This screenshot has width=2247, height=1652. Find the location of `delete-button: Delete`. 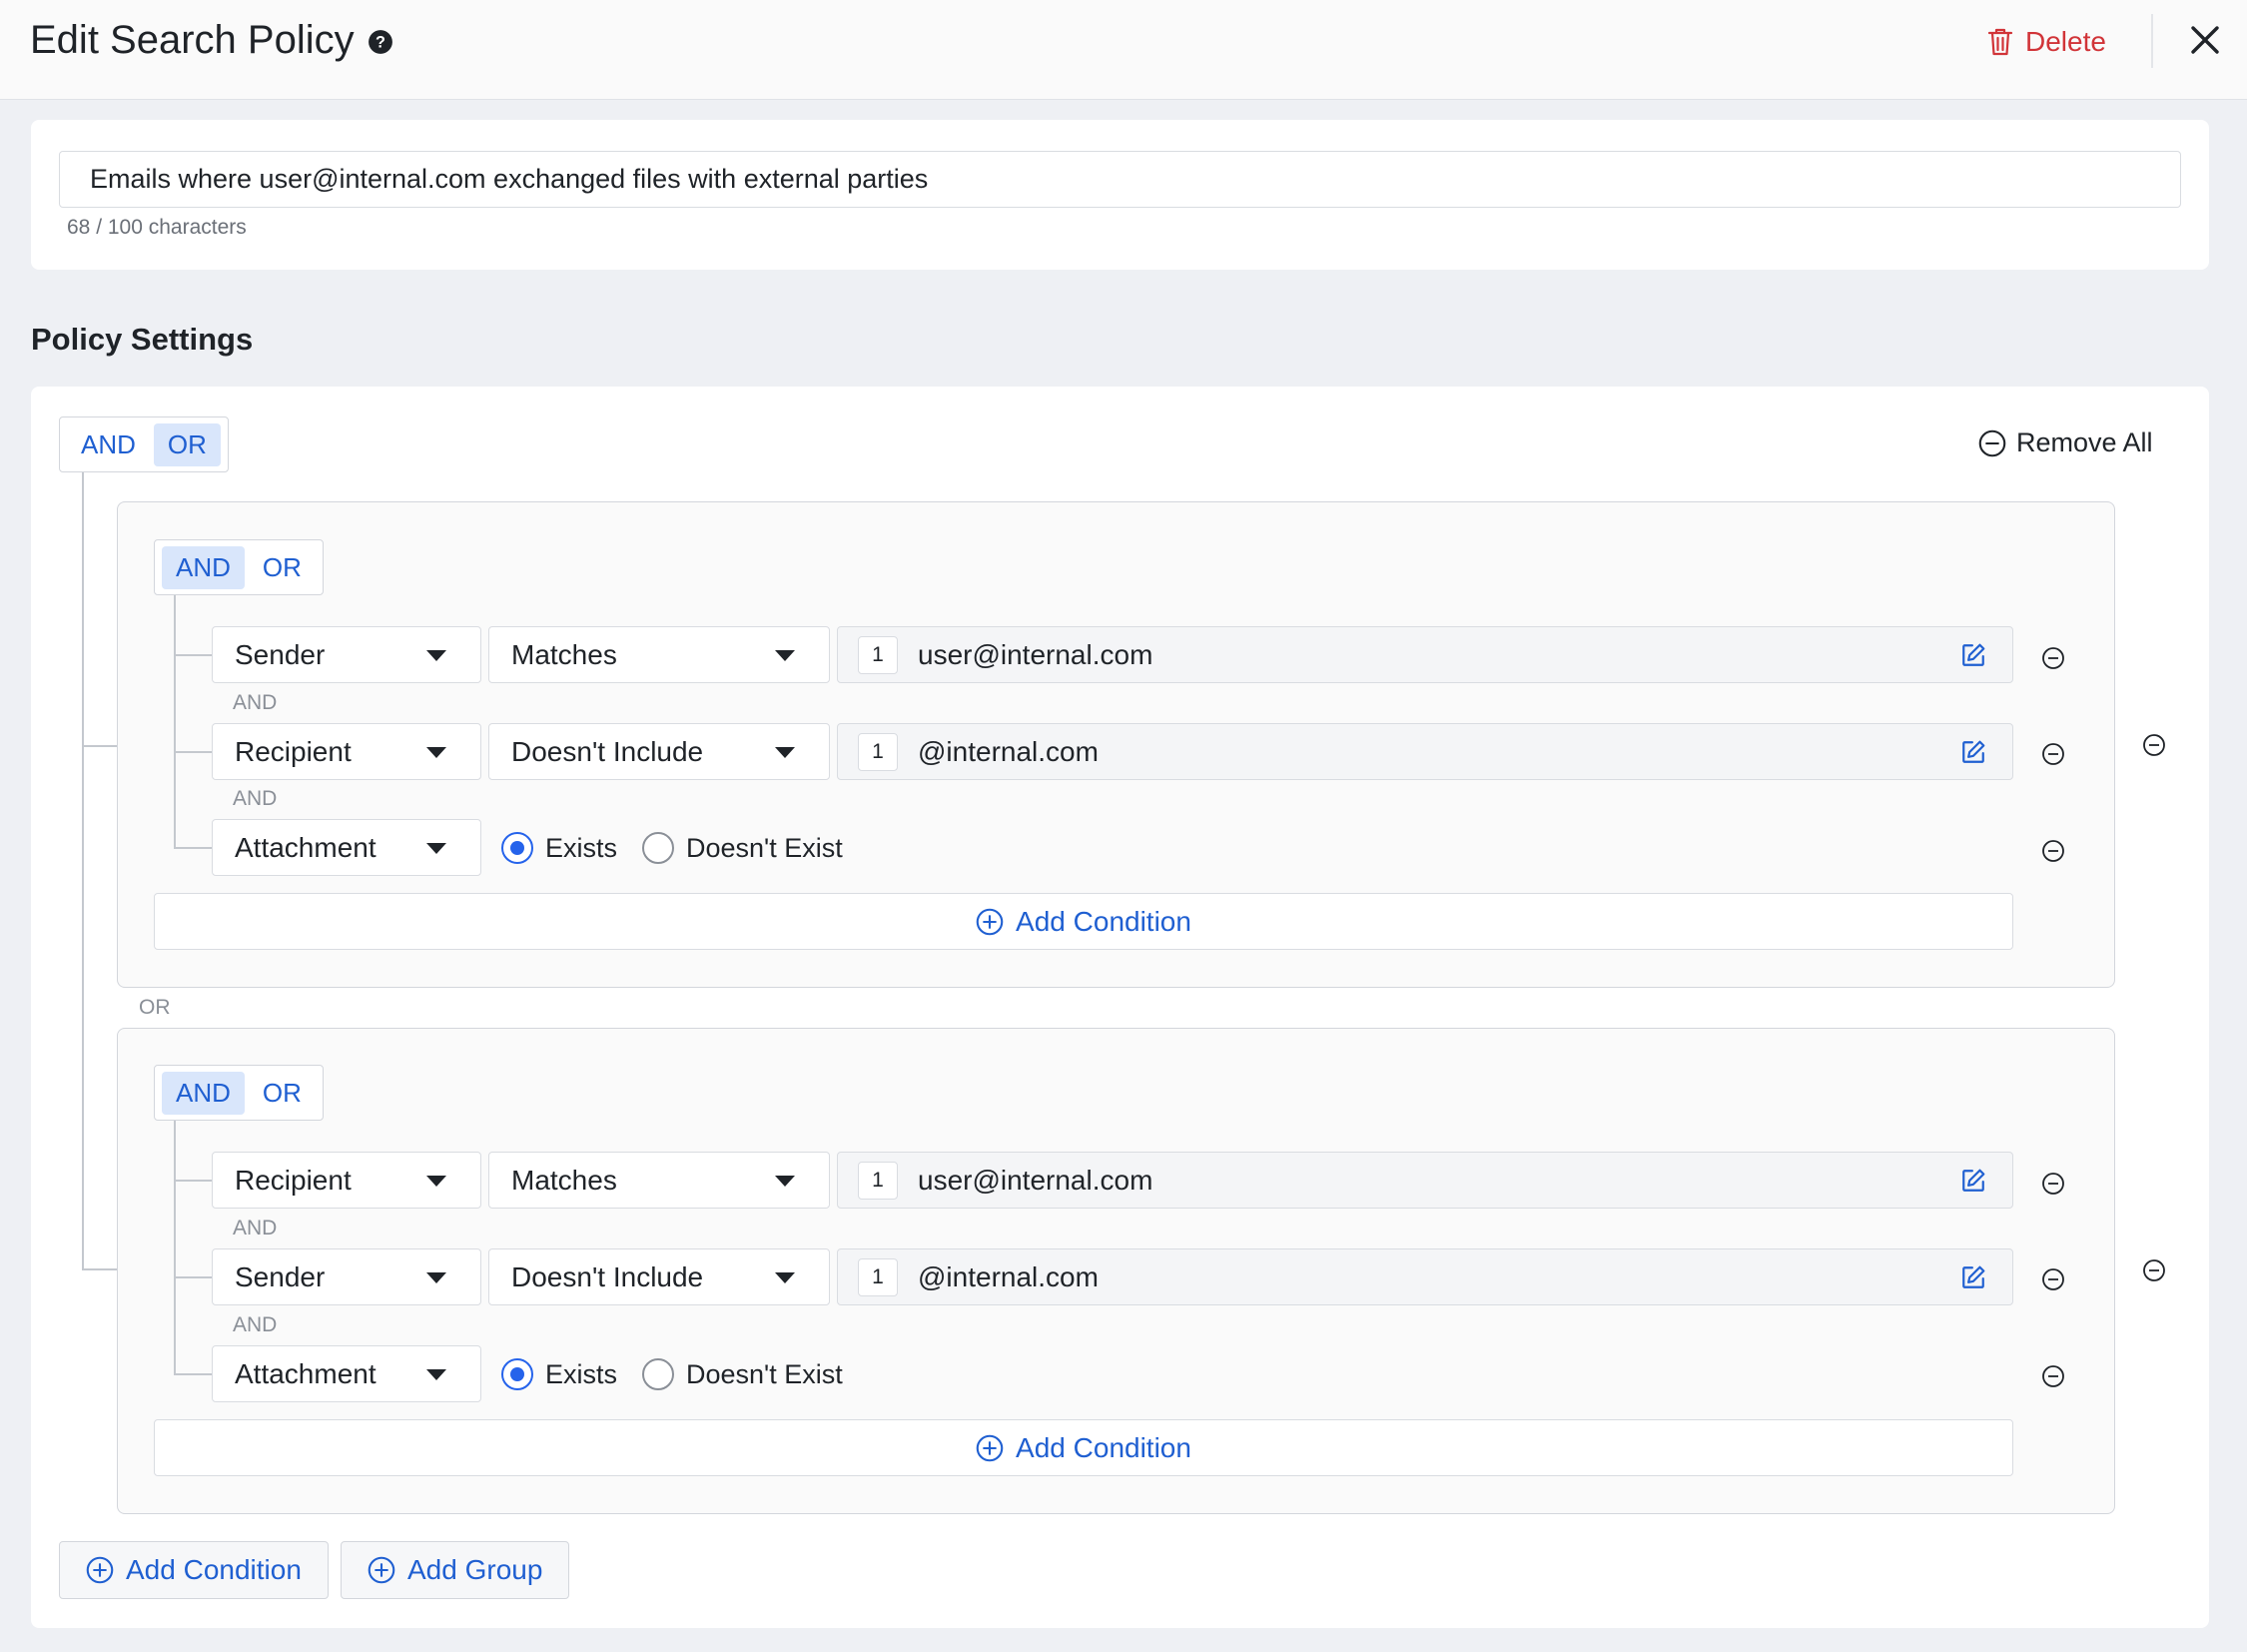

delete-button: Delete is located at coordinates (2047, 42).